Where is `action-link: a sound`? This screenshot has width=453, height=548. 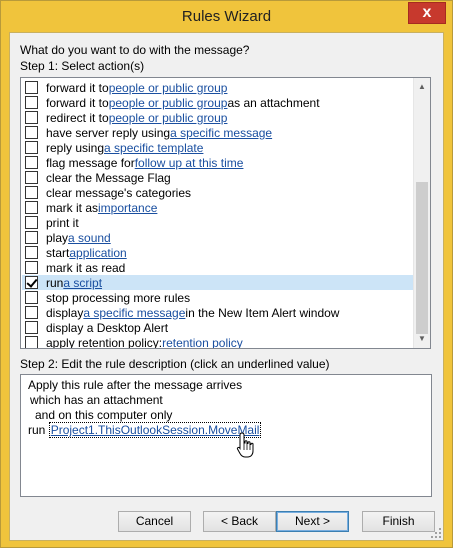
action-link: a sound is located at coordinates (89, 238).